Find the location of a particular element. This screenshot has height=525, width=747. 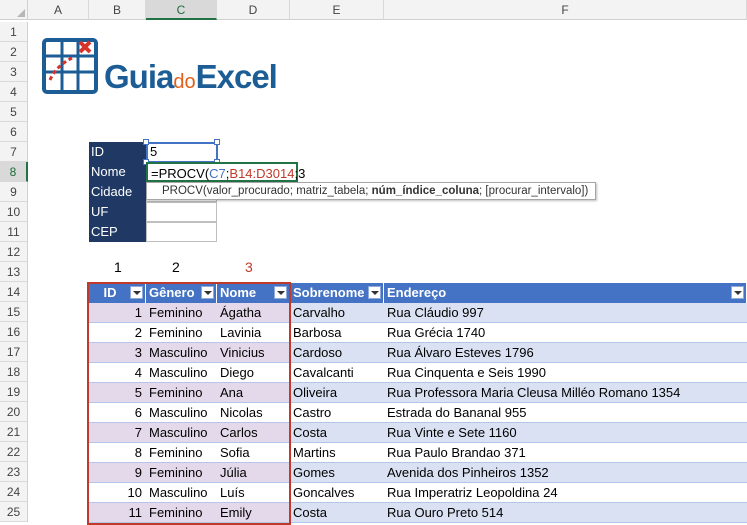

row-header-18: 18 is located at coordinates (14, 372).